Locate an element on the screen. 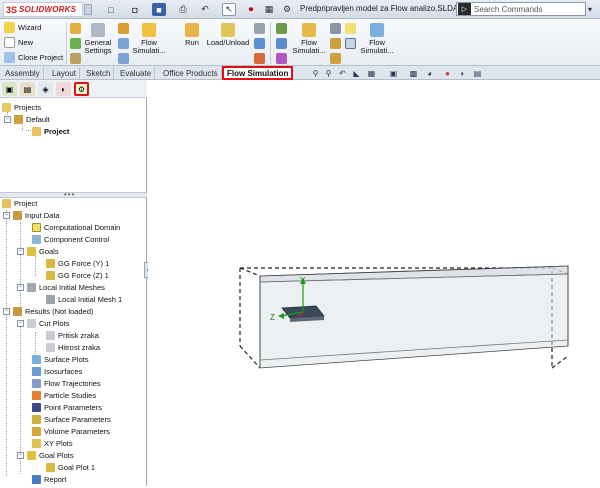 The height and width of the screenshot is (488, 600). tree-item-goal-plots: − Goal Plots is located at coordinates (45, 455).